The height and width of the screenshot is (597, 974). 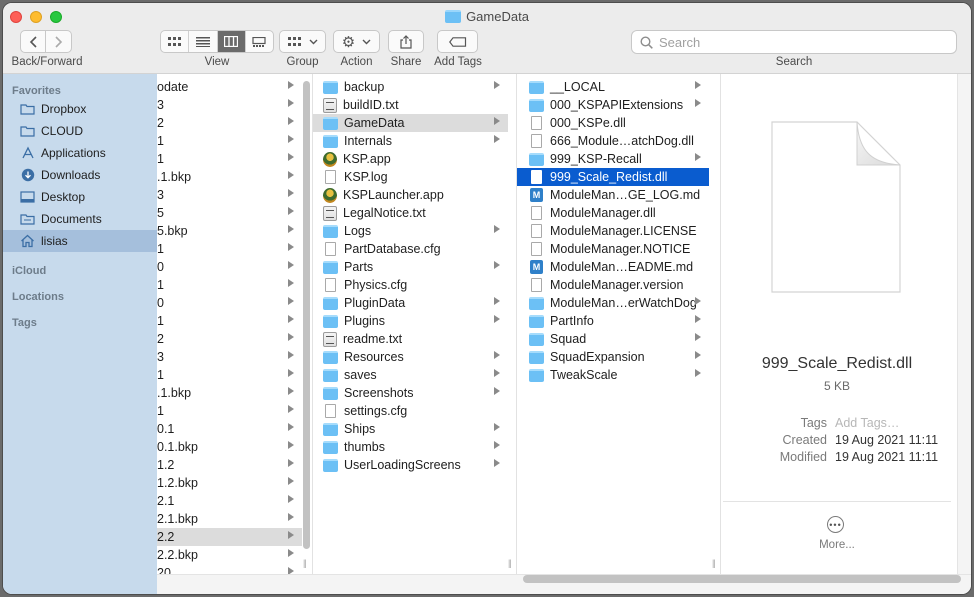 What do you see at coordinates (229, 537) in the screenshot?
I see `list-item: 2.2` at bounding box center [229, 537].